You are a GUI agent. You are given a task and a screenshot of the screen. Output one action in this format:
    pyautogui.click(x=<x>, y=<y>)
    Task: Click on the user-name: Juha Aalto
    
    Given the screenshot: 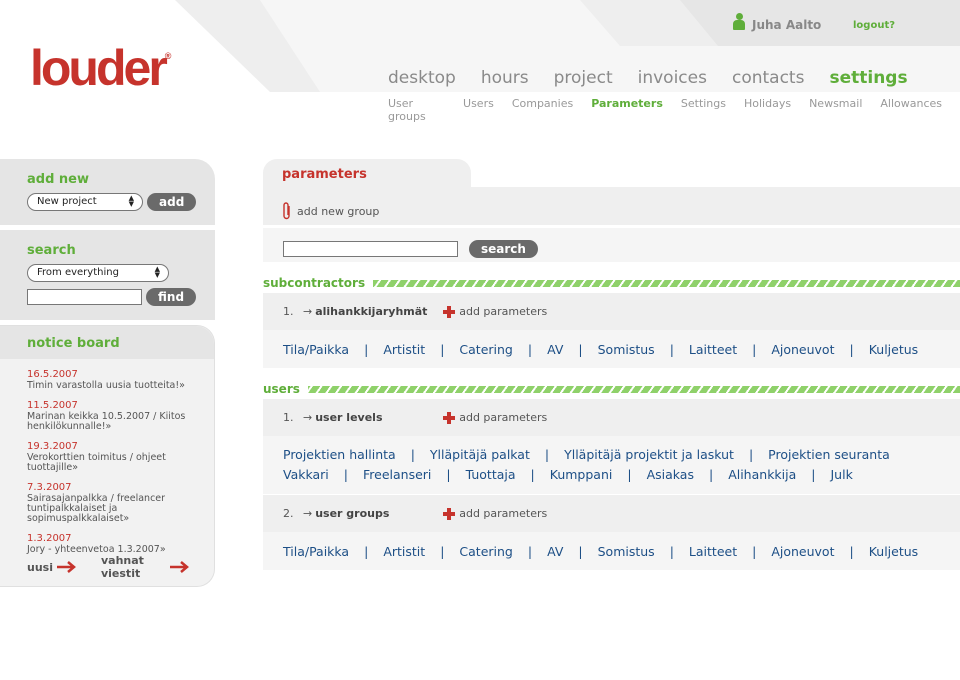 What is the action you would take?
    pyautogui.click(x=787, y=25)
    